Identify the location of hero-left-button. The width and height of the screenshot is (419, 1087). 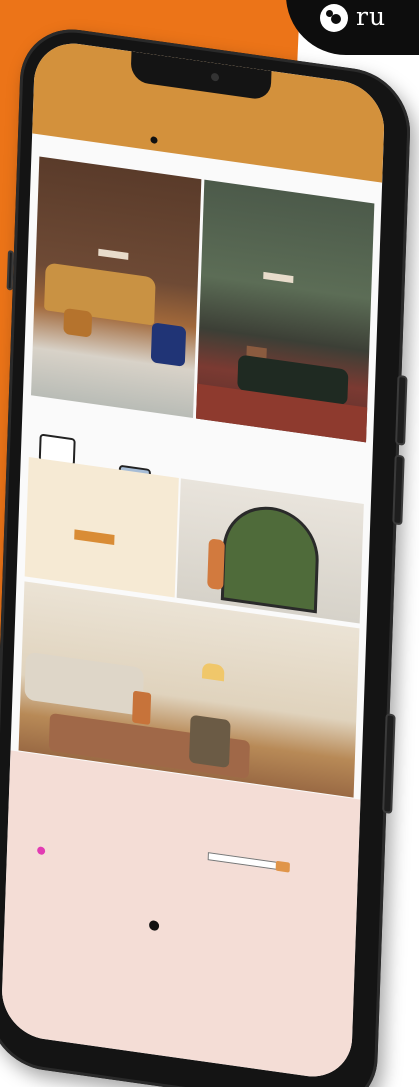
(113, 254).